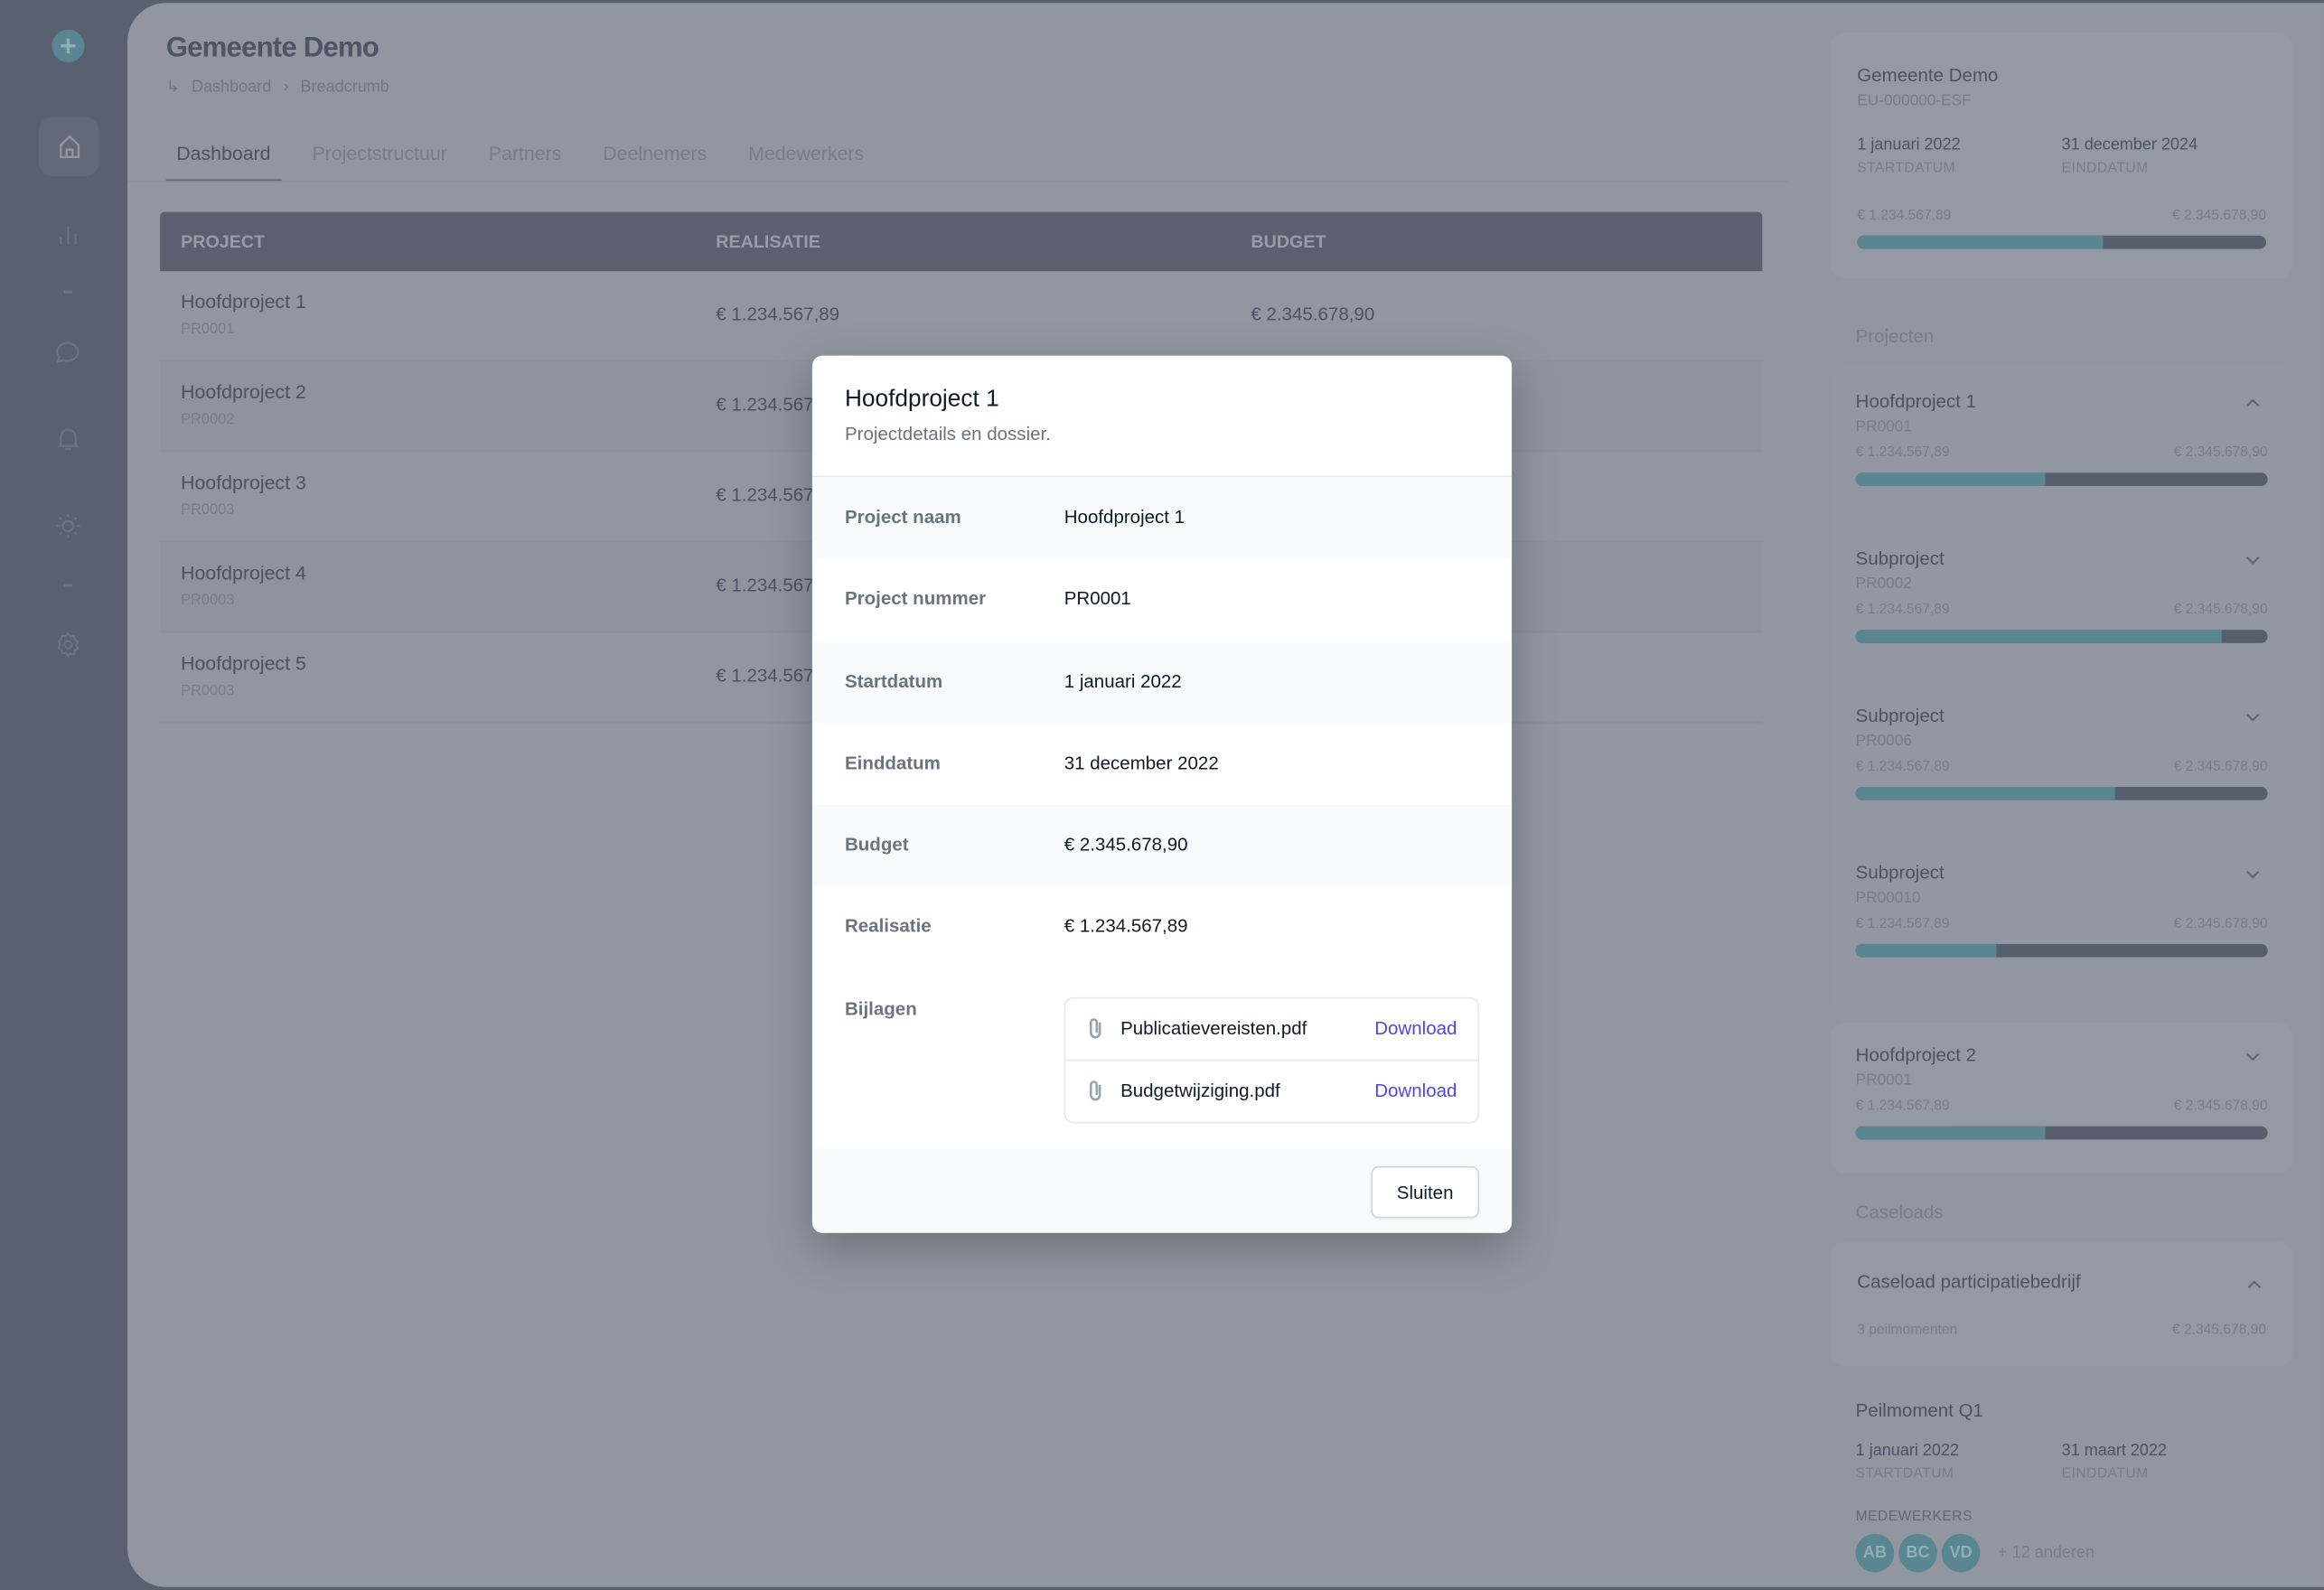  Describe the element at coordinates (1141, 763) in the screenshot. I see `detail-value: 31 december 2022` at that location.